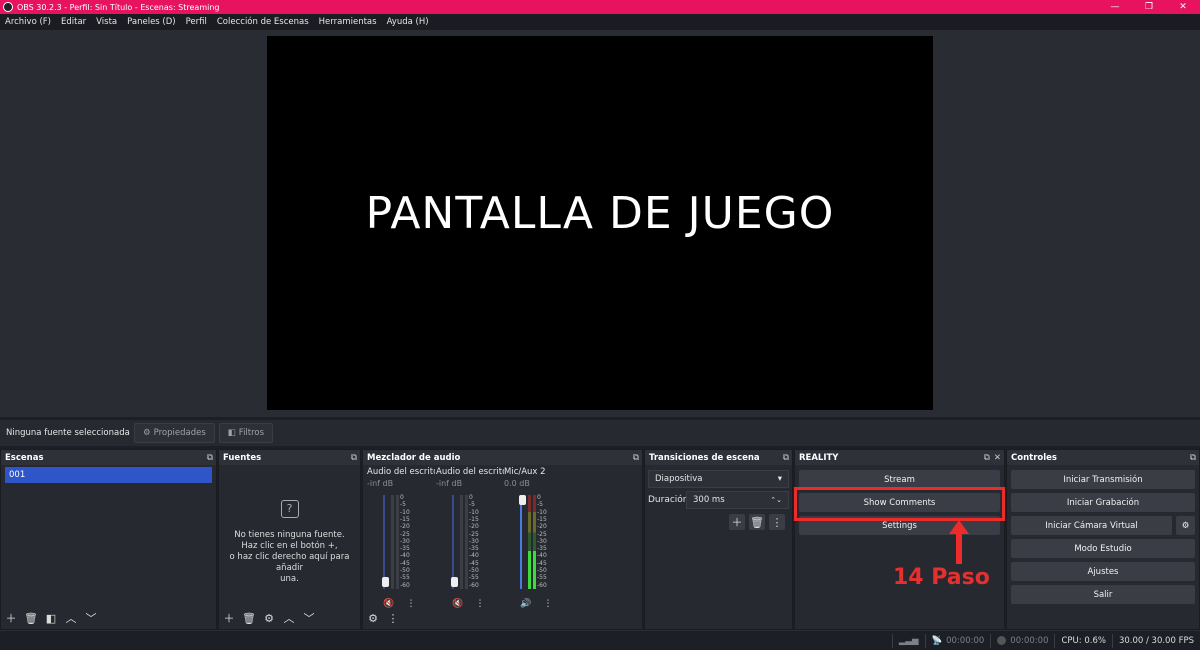  Describe the element at coordinates (414, 457) in the screenshot. I see `mixer-title: Mezclador de audio` at that location.